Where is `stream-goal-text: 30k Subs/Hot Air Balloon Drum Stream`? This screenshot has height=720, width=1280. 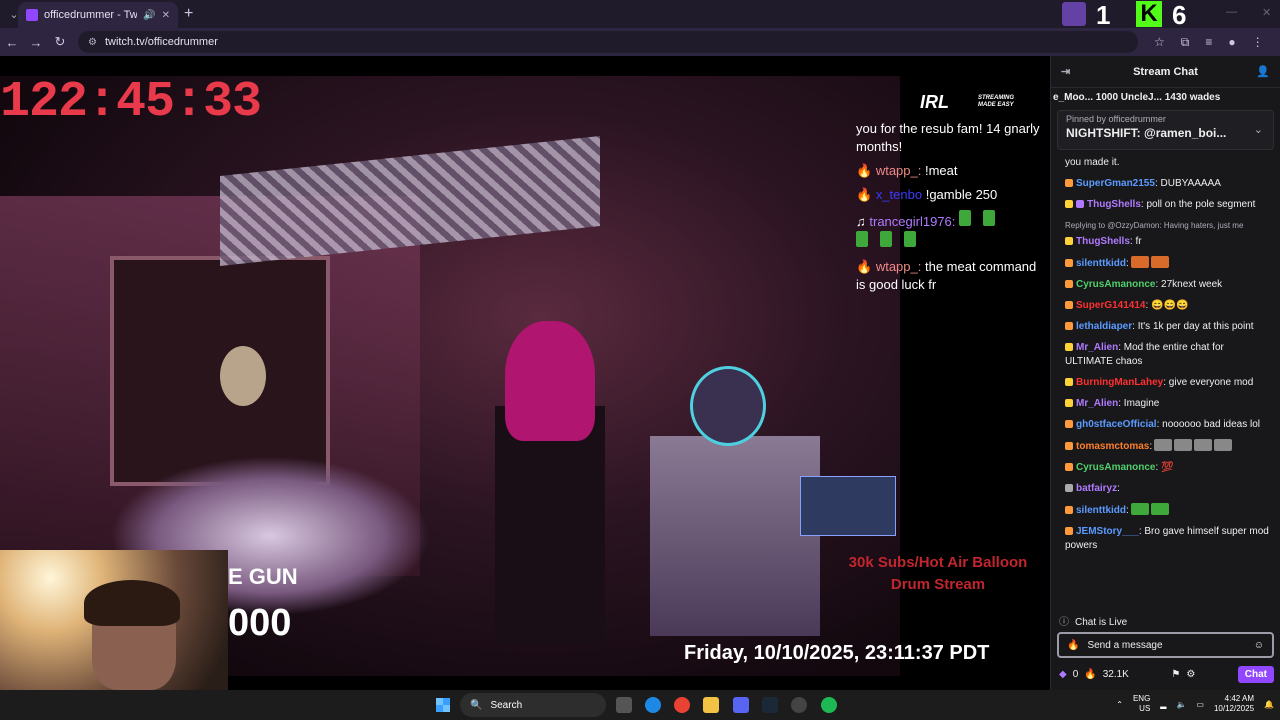
stream-goal-text: 30k Subs/Hot Air Balloon Drum Stream is located at coordinates (938, 573).